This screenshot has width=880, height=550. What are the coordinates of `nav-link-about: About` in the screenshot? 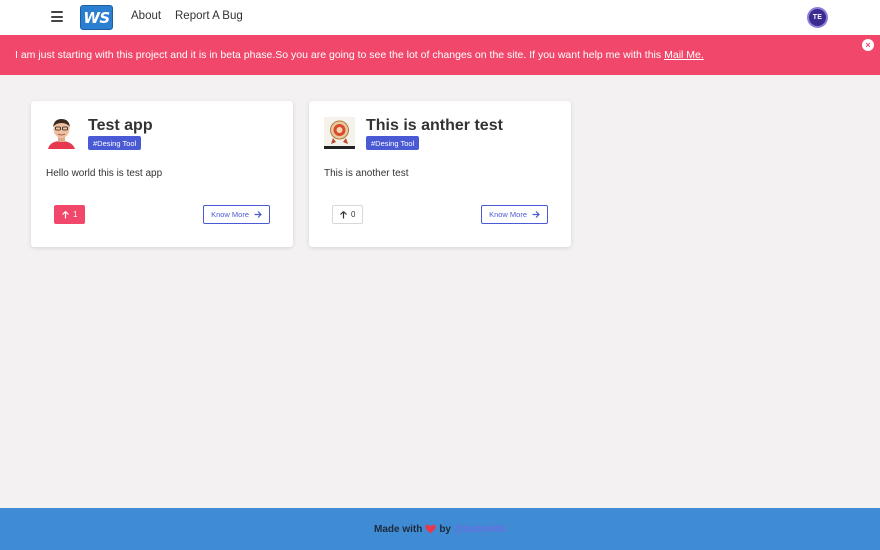 It's located at (146, 16).